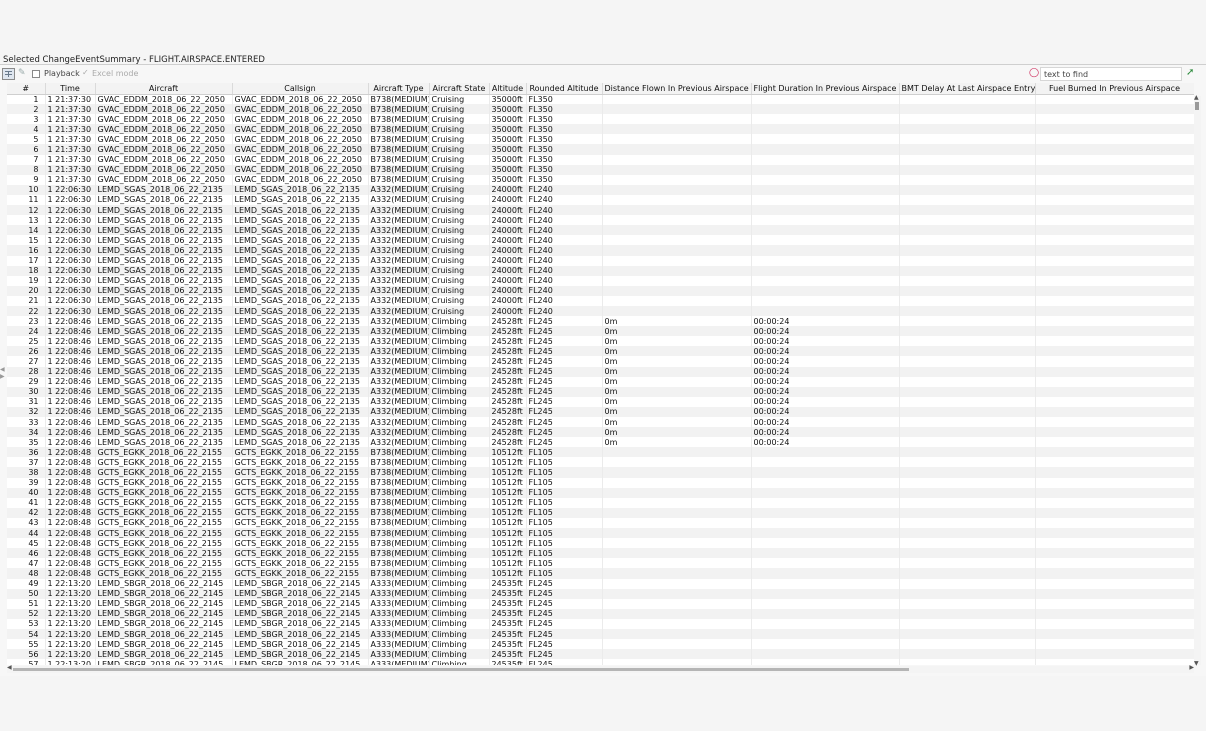  What do you see at coordinates (508, 89) in the screenshot?
I see `column-header: Altitude` at bounding box center [508, 89].